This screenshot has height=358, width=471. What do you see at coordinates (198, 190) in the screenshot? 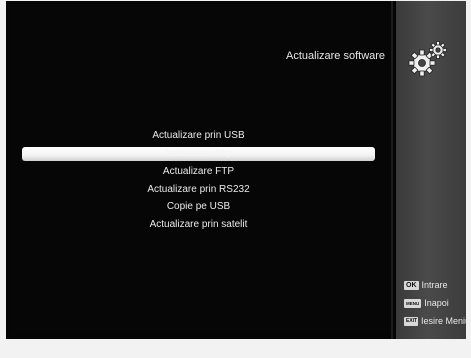
I see `menu-item-rs232-update: Actualizare prin RS232` at bounding box center [198, 190].